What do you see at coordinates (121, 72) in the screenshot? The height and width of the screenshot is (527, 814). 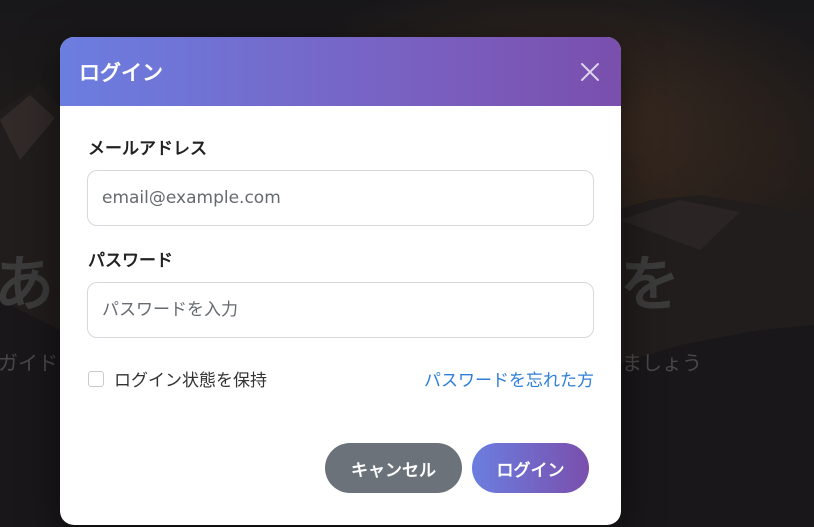 I see `modal-title: ログイン` at bounding box center [121, 72].